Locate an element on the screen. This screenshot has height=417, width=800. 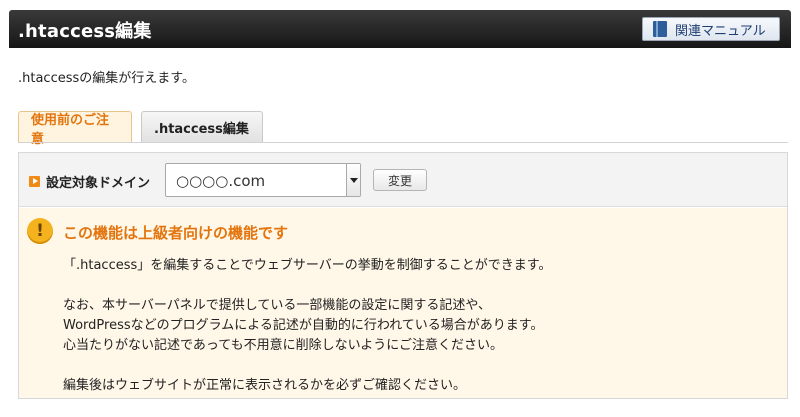
warning-icon: ! is located at coordinates (40, 231).